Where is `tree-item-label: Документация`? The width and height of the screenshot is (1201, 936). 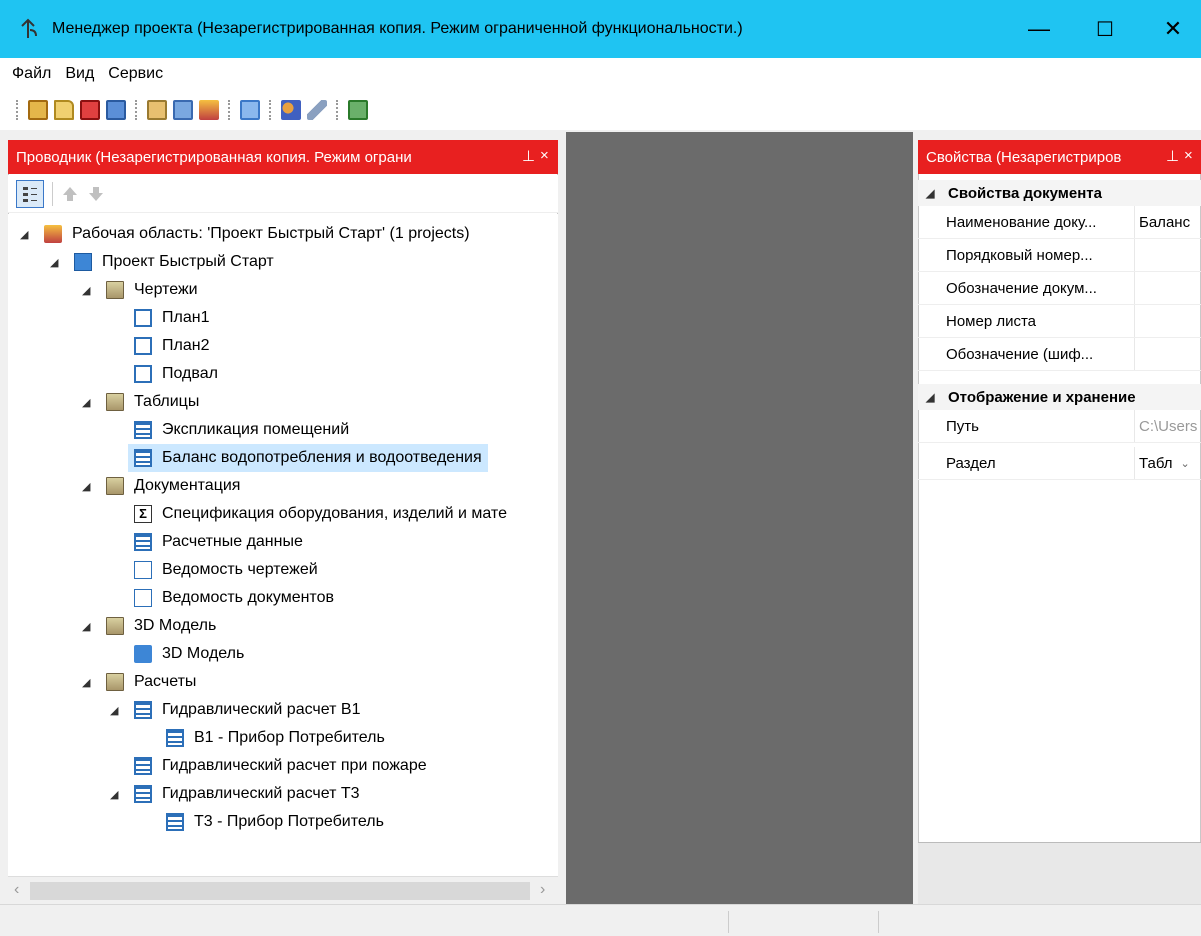
tree-item-label: Документация is located at coordinates (187, 485).